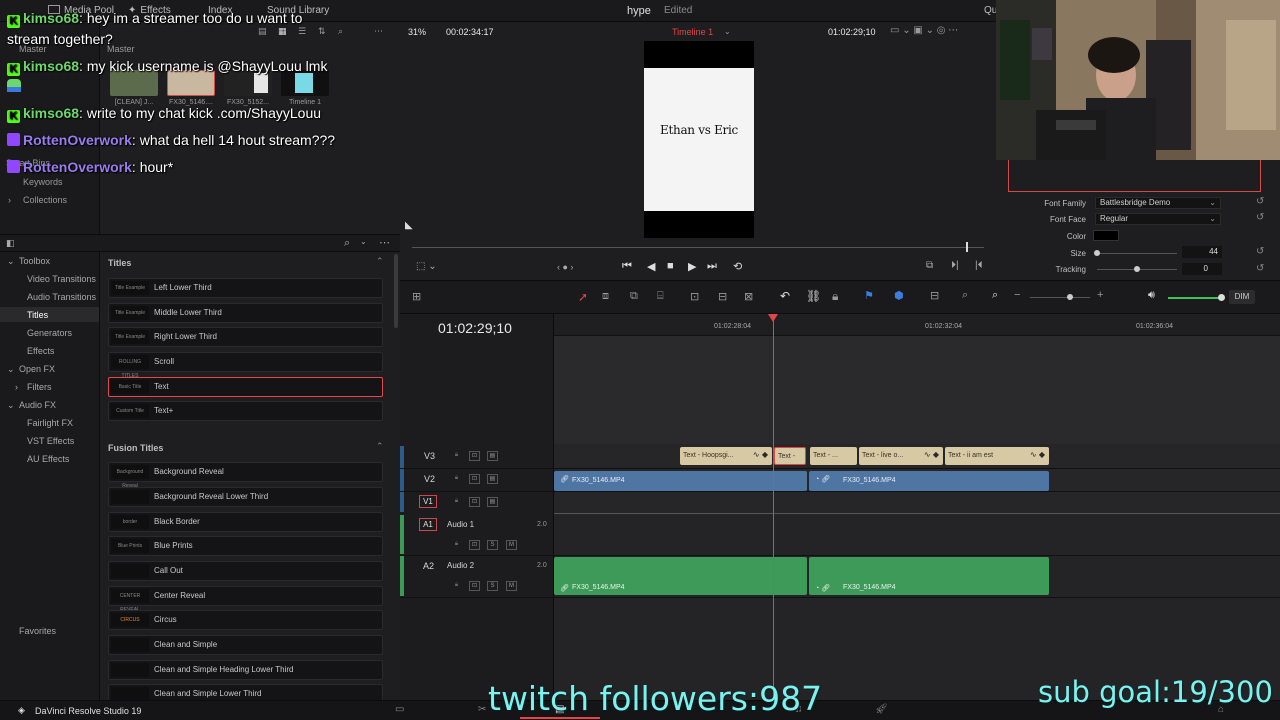 The image size is (1280, 720). I want to click on deliver-page-icon: 🚀︎, so click(881, 709).